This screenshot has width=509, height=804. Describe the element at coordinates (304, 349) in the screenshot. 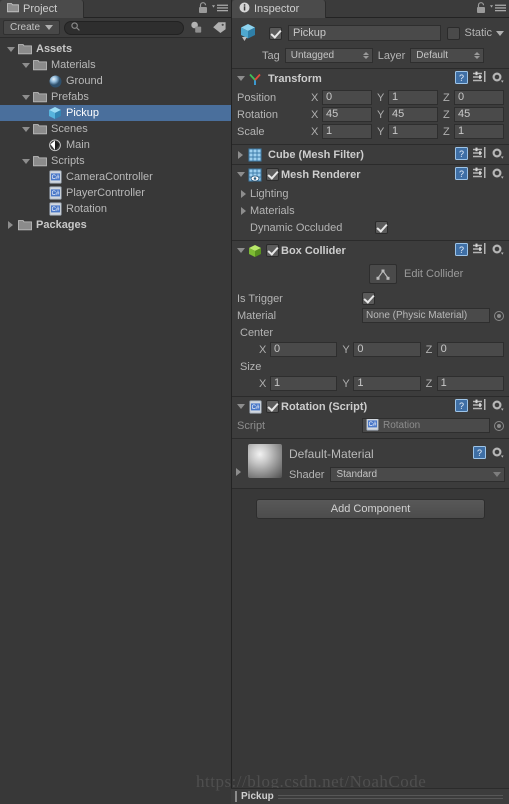

I see `center-x: 0` at that location.